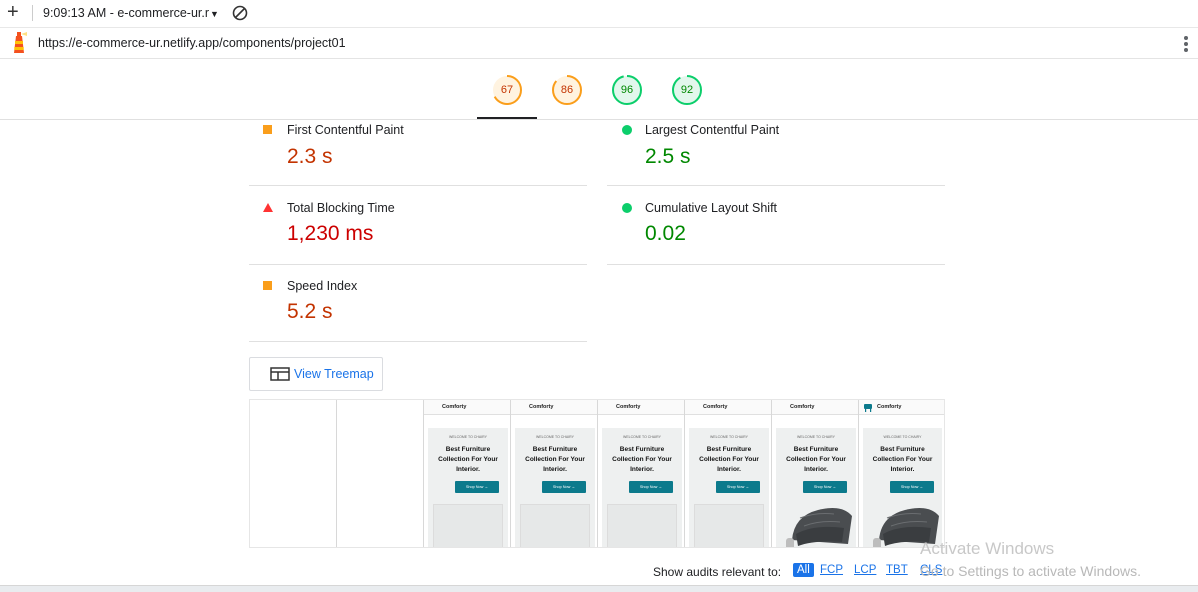 The height and width of the screenshot is (592, 1198). What do you see at coordinates (322, 286) in the screenshot?
I see `metric-label: Speed Index` at bounding box center [322, 286].